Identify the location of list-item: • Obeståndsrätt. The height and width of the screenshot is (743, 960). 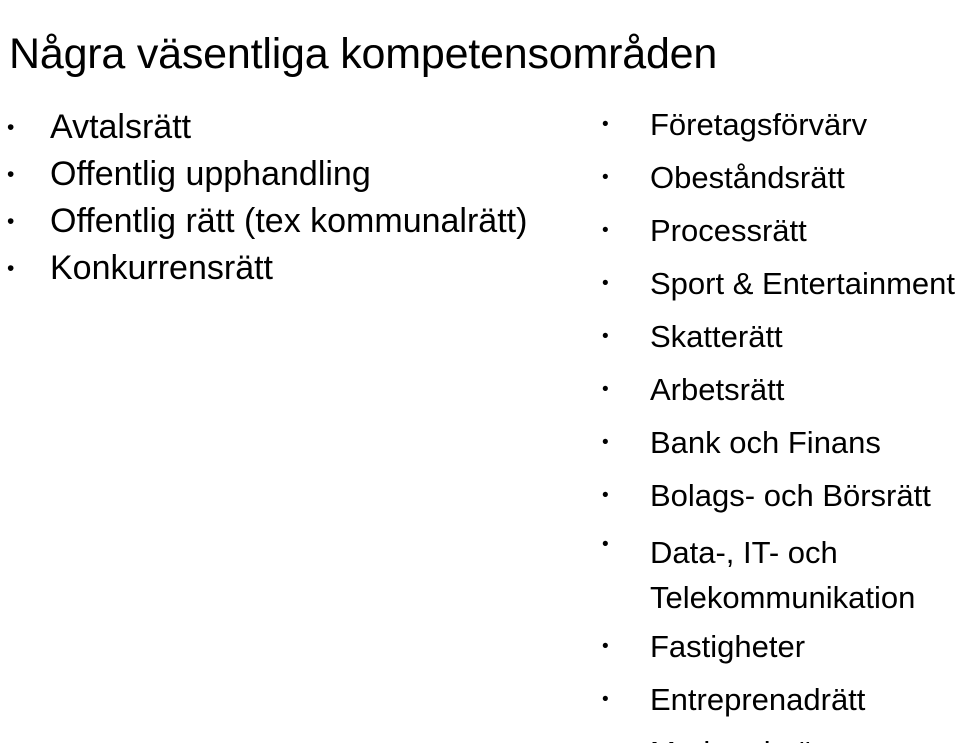
(781, 177).